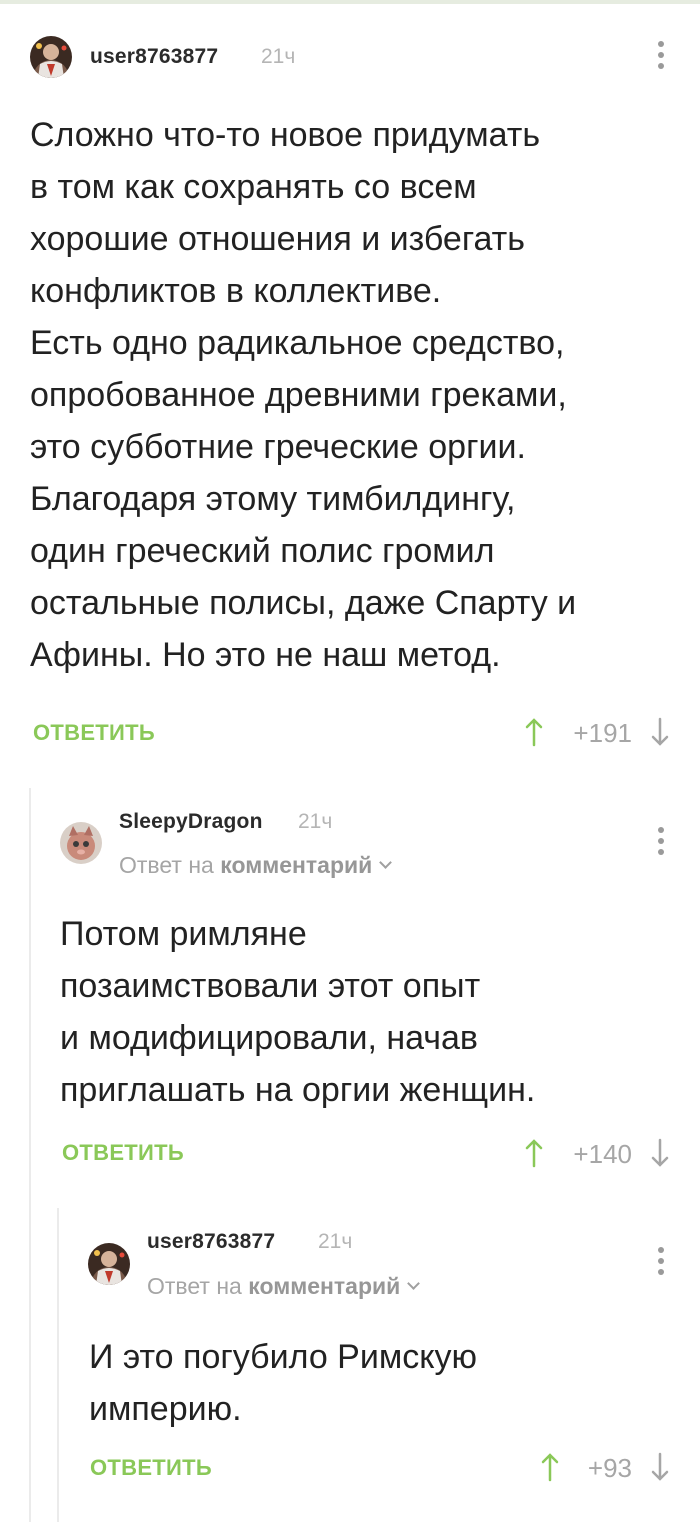 Image resolution: width=700 pixels, height=1522 pixels. Describe the element at coordinates (191, 822) in the screenshot. I see `comment-username: SleepyDragon` at that location.